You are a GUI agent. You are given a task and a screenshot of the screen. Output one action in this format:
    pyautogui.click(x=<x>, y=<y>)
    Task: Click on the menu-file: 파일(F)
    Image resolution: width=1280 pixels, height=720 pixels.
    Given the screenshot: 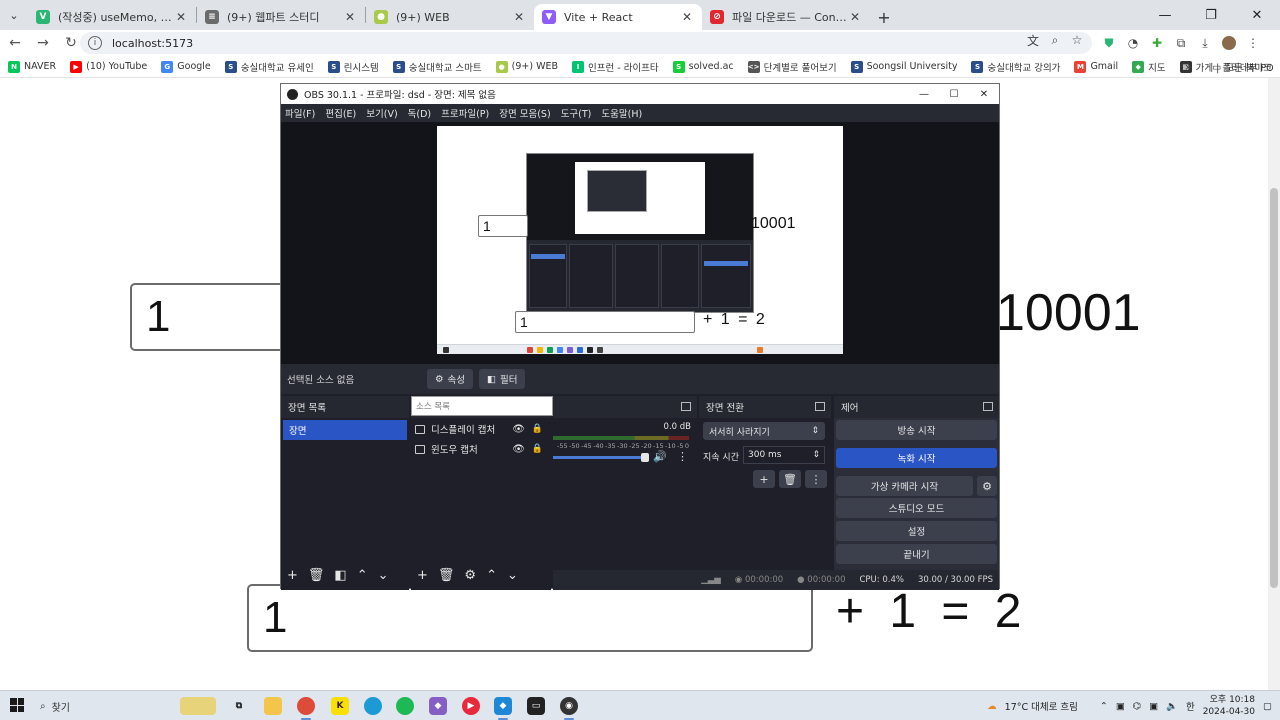 What is the action you would take?
    pyautogui.click(x=300, y=113)
    